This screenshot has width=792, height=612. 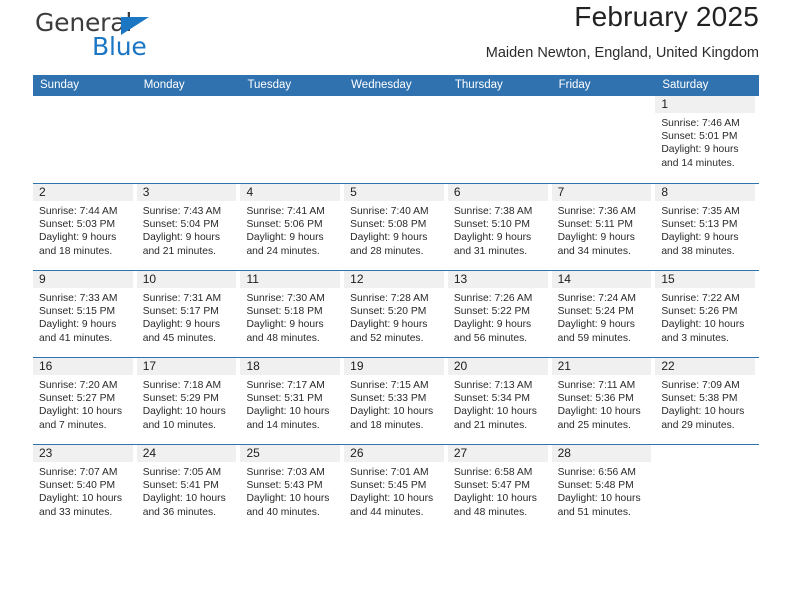 I want to click on day-number: 3, so click(x=186, y=192).